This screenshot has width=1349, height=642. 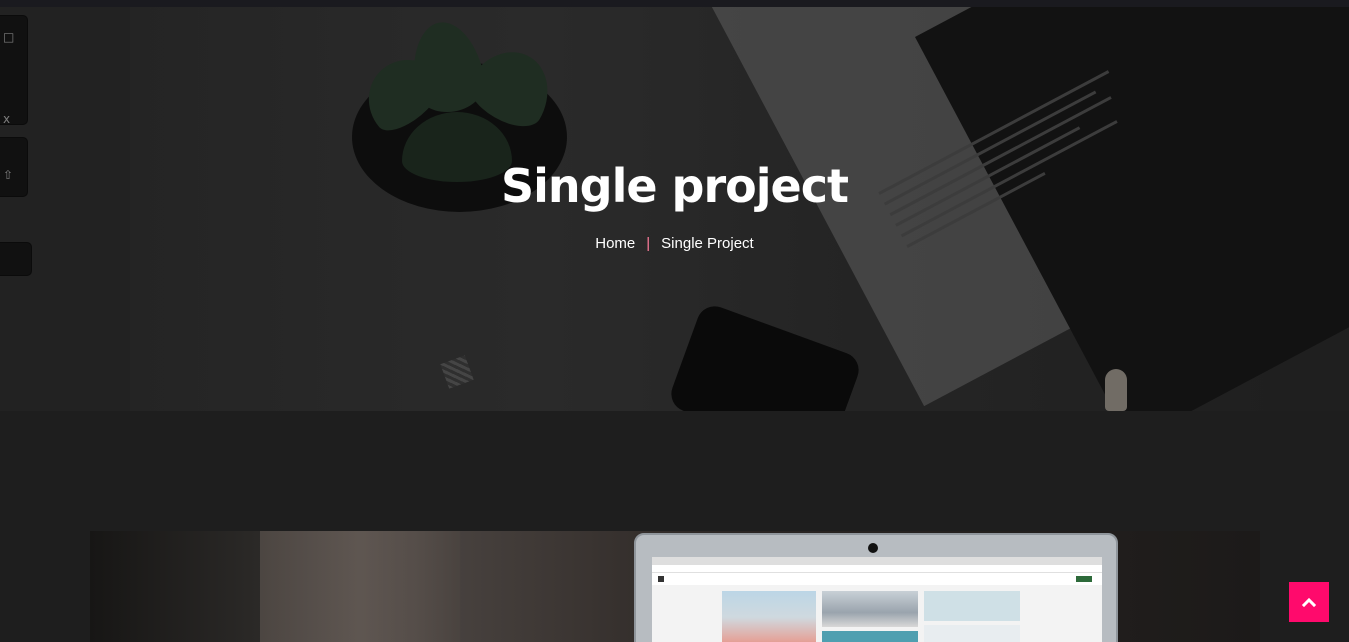 I want to click on laptop-screen, so click(x=877, y=599).